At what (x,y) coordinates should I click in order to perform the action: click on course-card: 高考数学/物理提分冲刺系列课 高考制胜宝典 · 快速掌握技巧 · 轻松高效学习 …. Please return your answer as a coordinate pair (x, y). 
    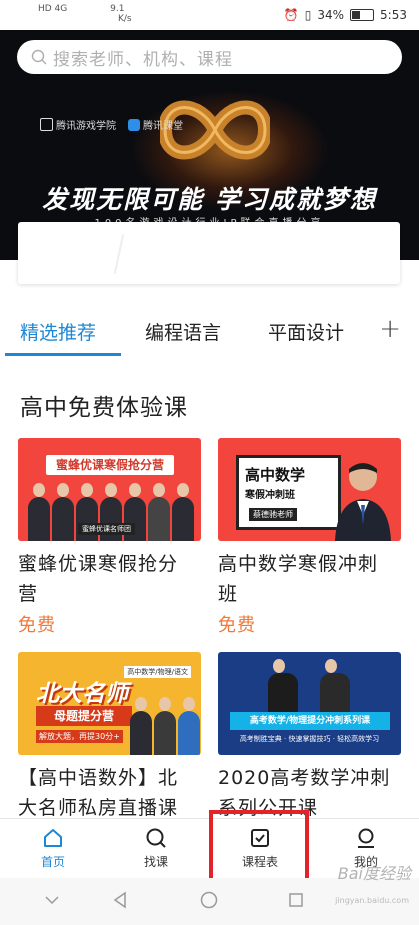
    Looking at the image, I should click on (309, 737).